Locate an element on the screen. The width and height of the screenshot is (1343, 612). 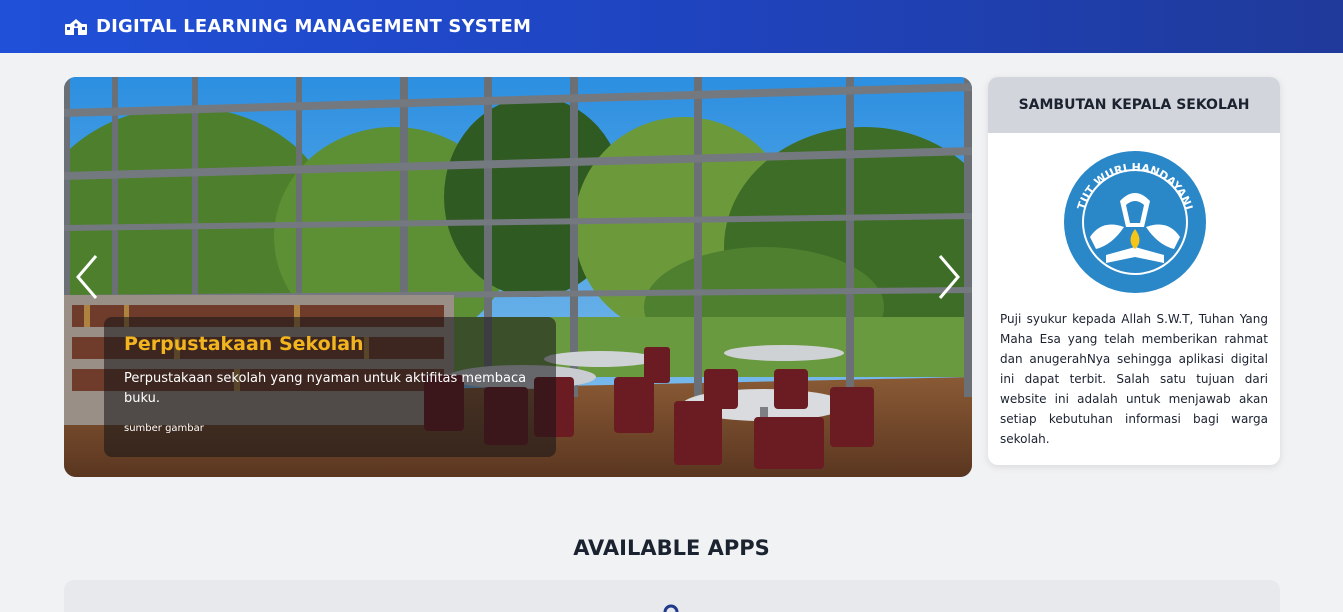
slide-source-link: sumber gambar is located at coordinates (330, 428).